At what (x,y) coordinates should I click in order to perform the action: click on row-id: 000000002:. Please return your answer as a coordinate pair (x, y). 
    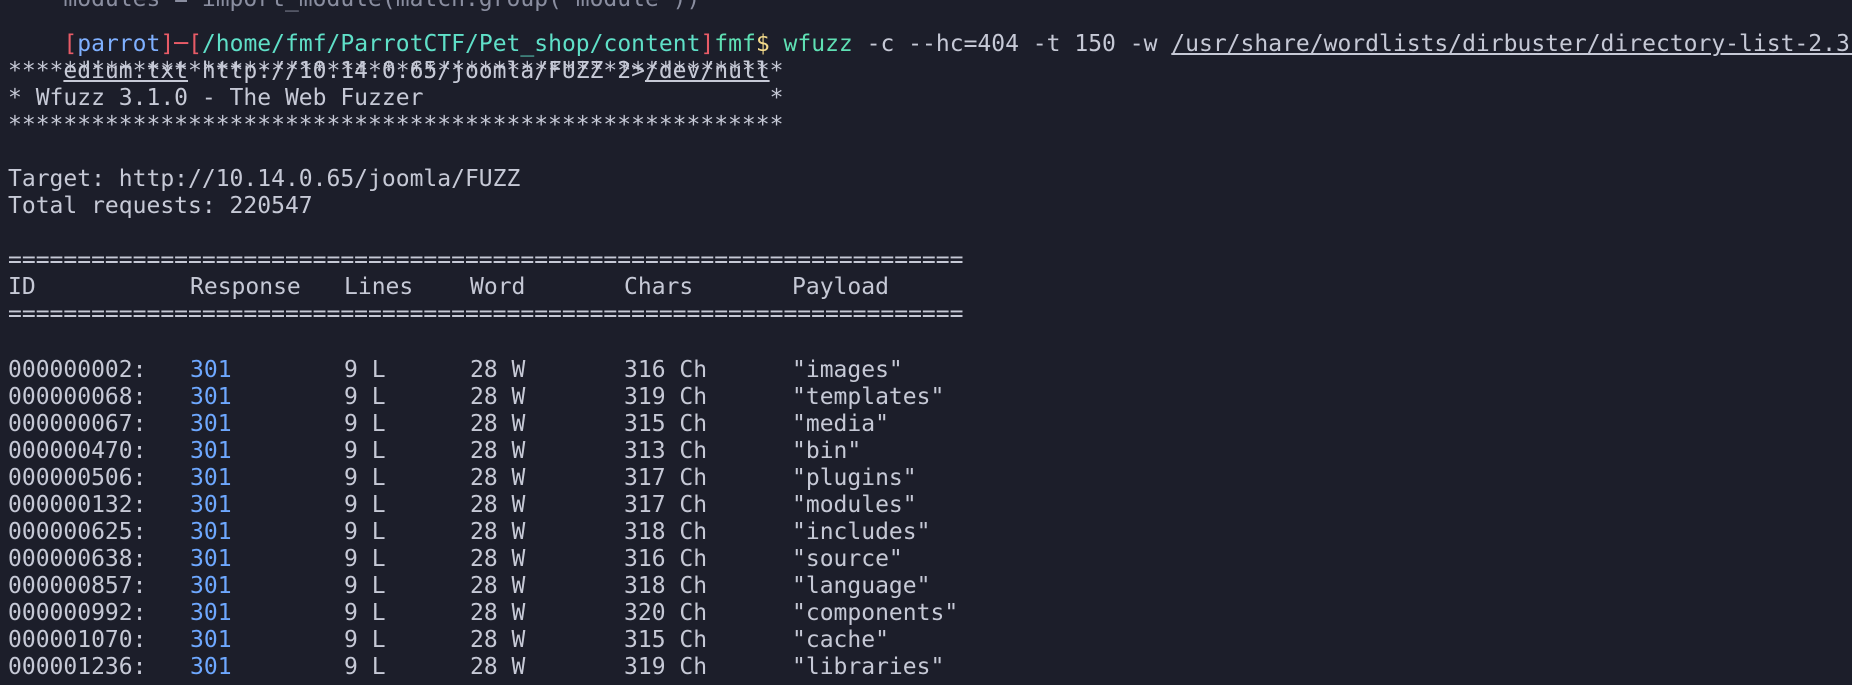
    Looking at the image, I should click on (77, 370).